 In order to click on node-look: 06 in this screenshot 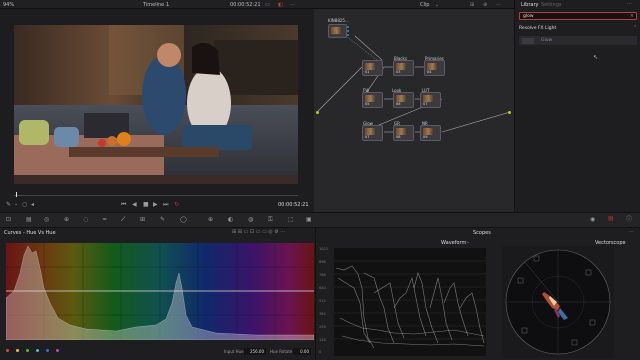, I will do `click(403, 100)`.